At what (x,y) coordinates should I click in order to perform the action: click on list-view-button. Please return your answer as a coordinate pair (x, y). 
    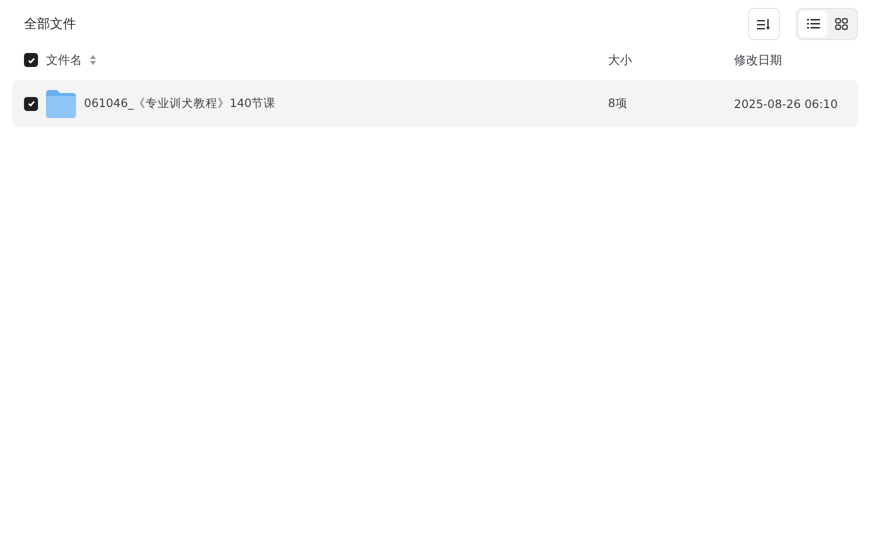
    Looking at the image, I should click on (813, 24).